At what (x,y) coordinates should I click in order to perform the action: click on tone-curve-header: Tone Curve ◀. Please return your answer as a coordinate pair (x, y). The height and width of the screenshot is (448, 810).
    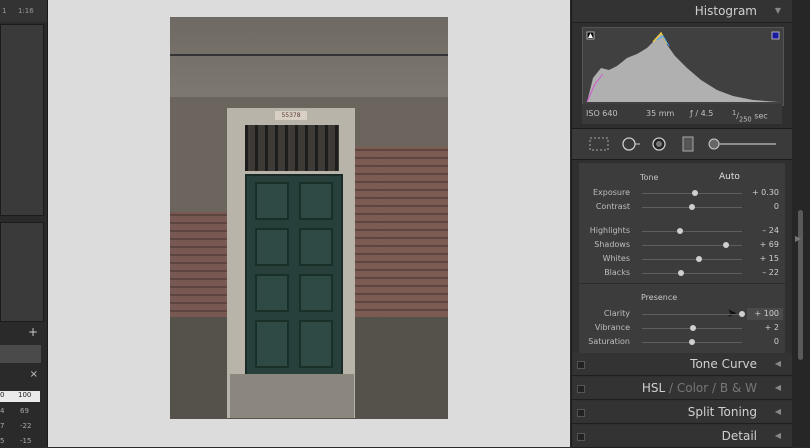
    Looking at the image, I should click on (682, 364).